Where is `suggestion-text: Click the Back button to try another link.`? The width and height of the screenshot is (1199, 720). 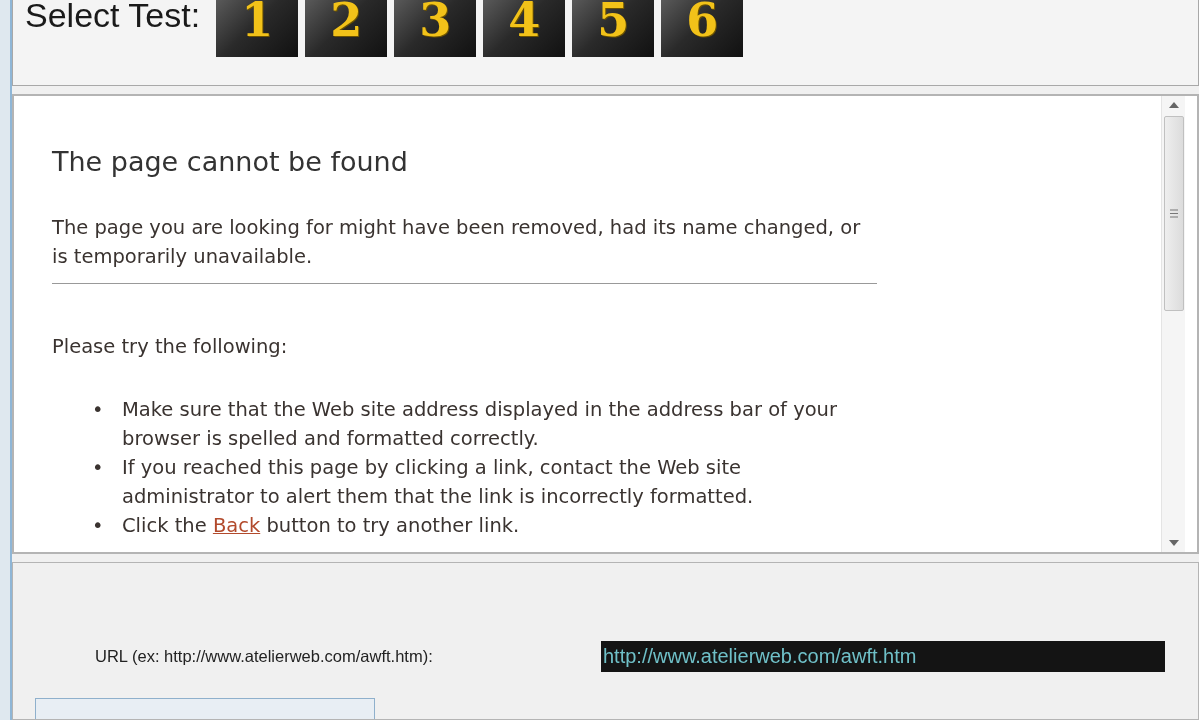
suggestion-text: Click the Back button to try another link. is located at coordinates (321, 525).